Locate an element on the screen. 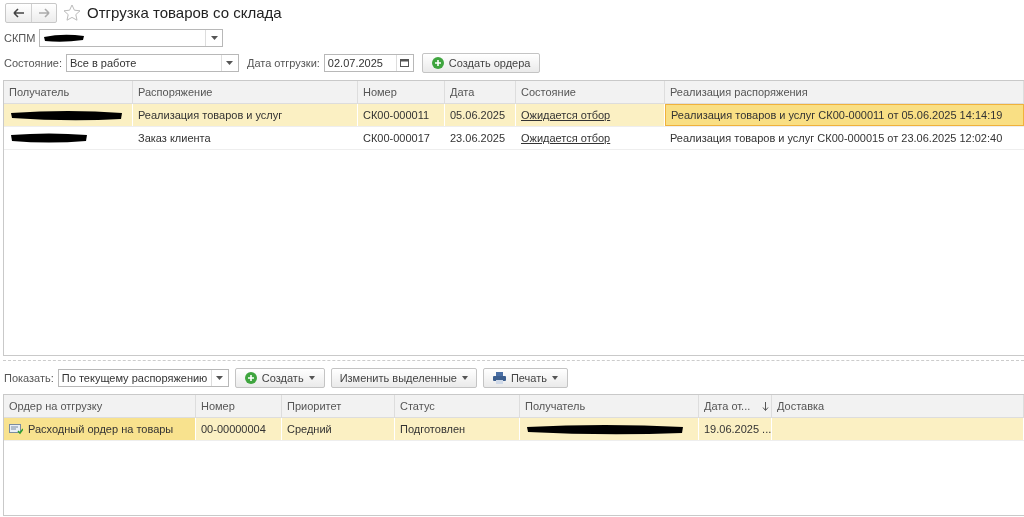 The image size is (1024, 517). column-title: Получатель is located at coordinates (555, 406).